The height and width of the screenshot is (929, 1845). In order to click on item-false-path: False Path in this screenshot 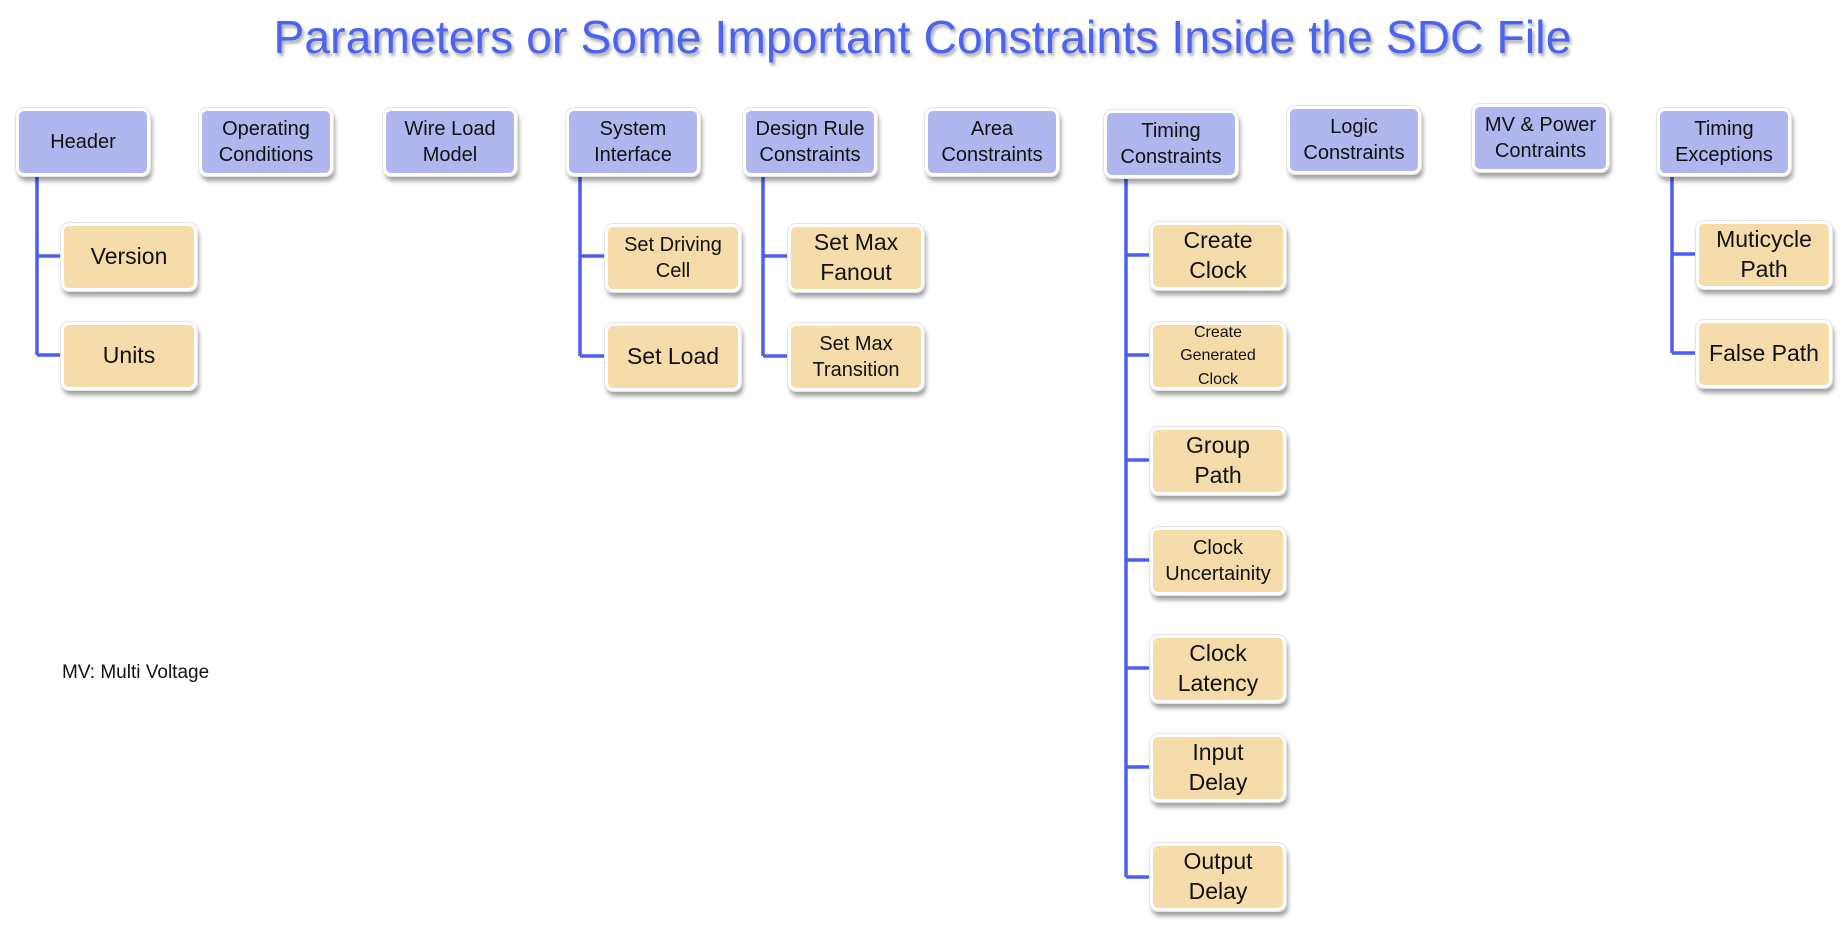, I will do `click(1764, 354)`.